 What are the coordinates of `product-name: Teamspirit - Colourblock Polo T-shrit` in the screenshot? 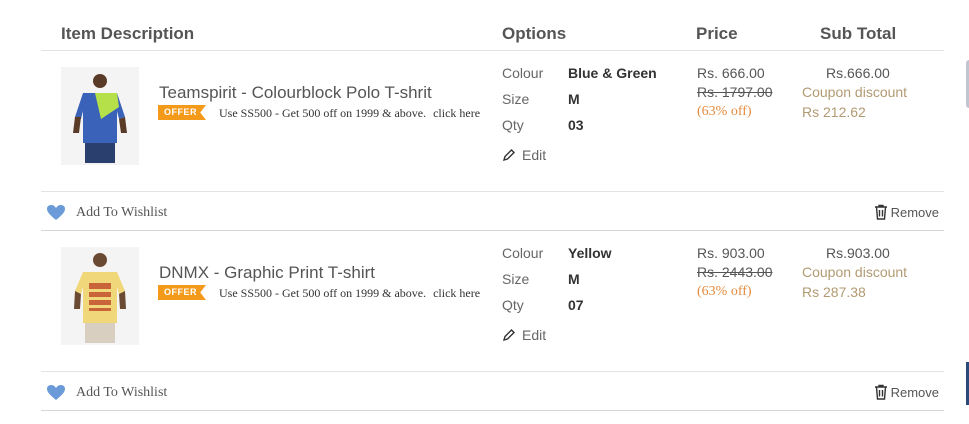 It's located at (295, 93).